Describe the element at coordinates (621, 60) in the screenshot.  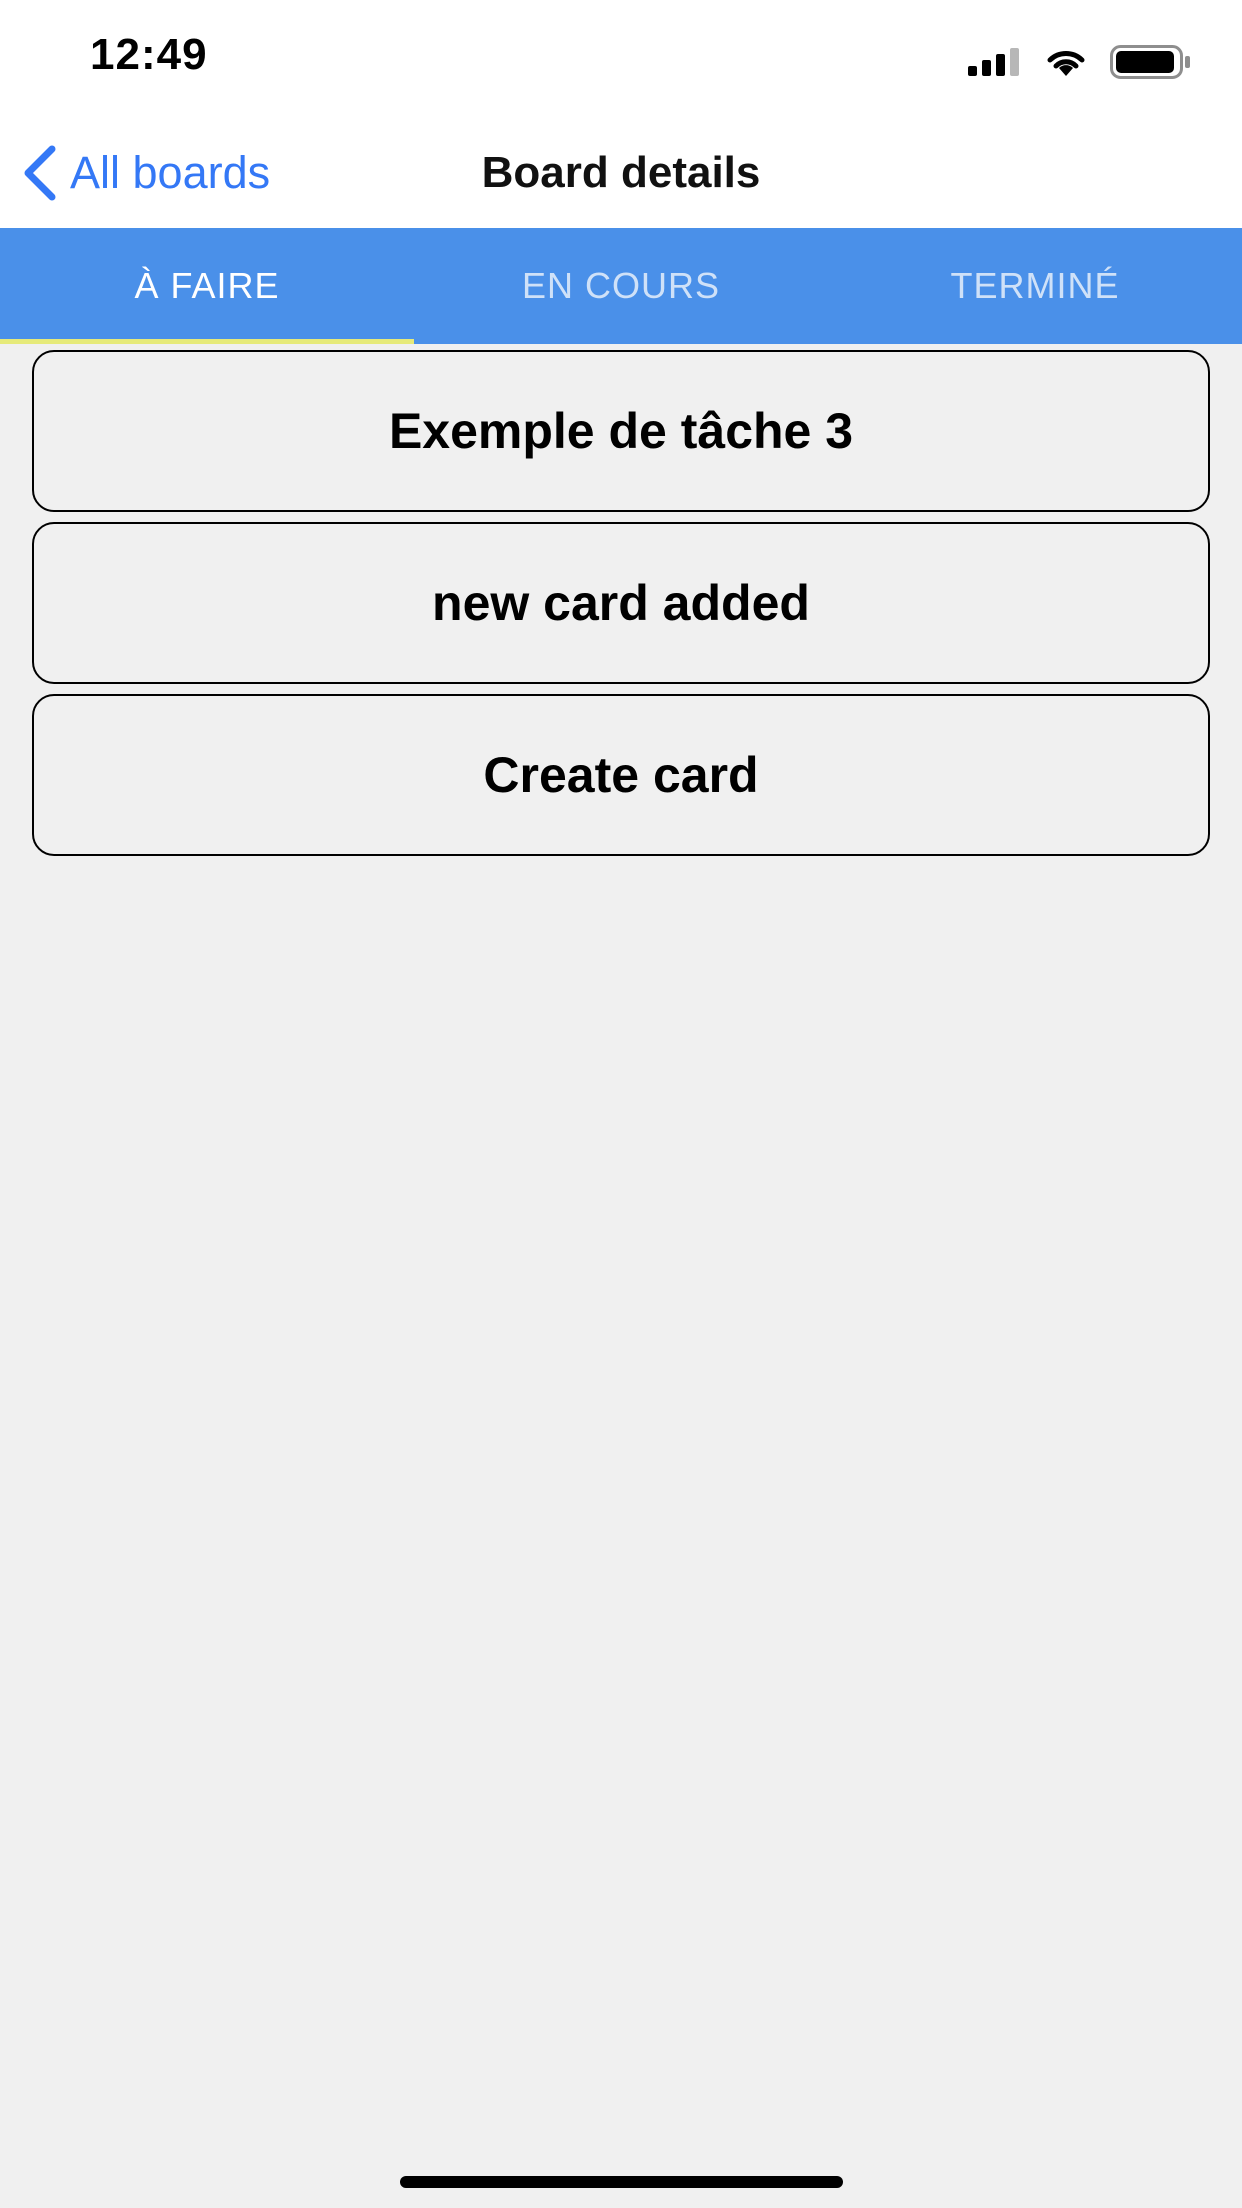
I see `status-bar: 12:49` at that location.